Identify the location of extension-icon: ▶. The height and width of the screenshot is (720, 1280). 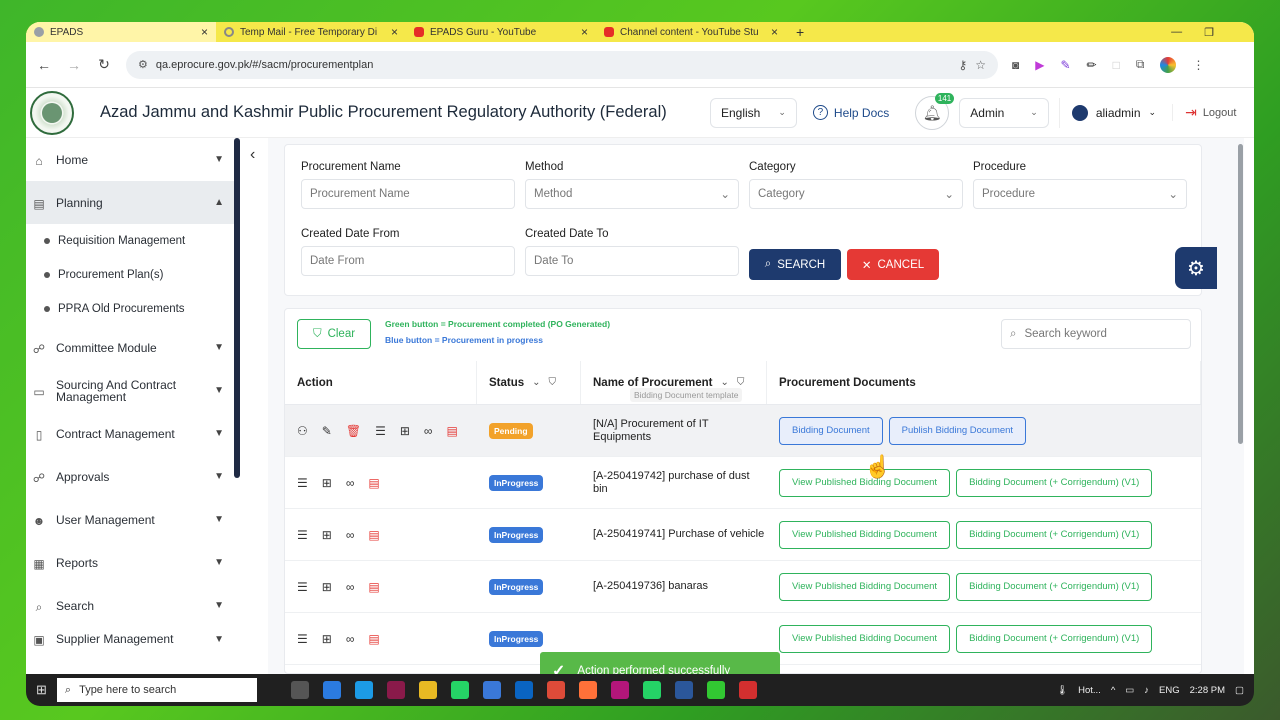
(1039, 65).